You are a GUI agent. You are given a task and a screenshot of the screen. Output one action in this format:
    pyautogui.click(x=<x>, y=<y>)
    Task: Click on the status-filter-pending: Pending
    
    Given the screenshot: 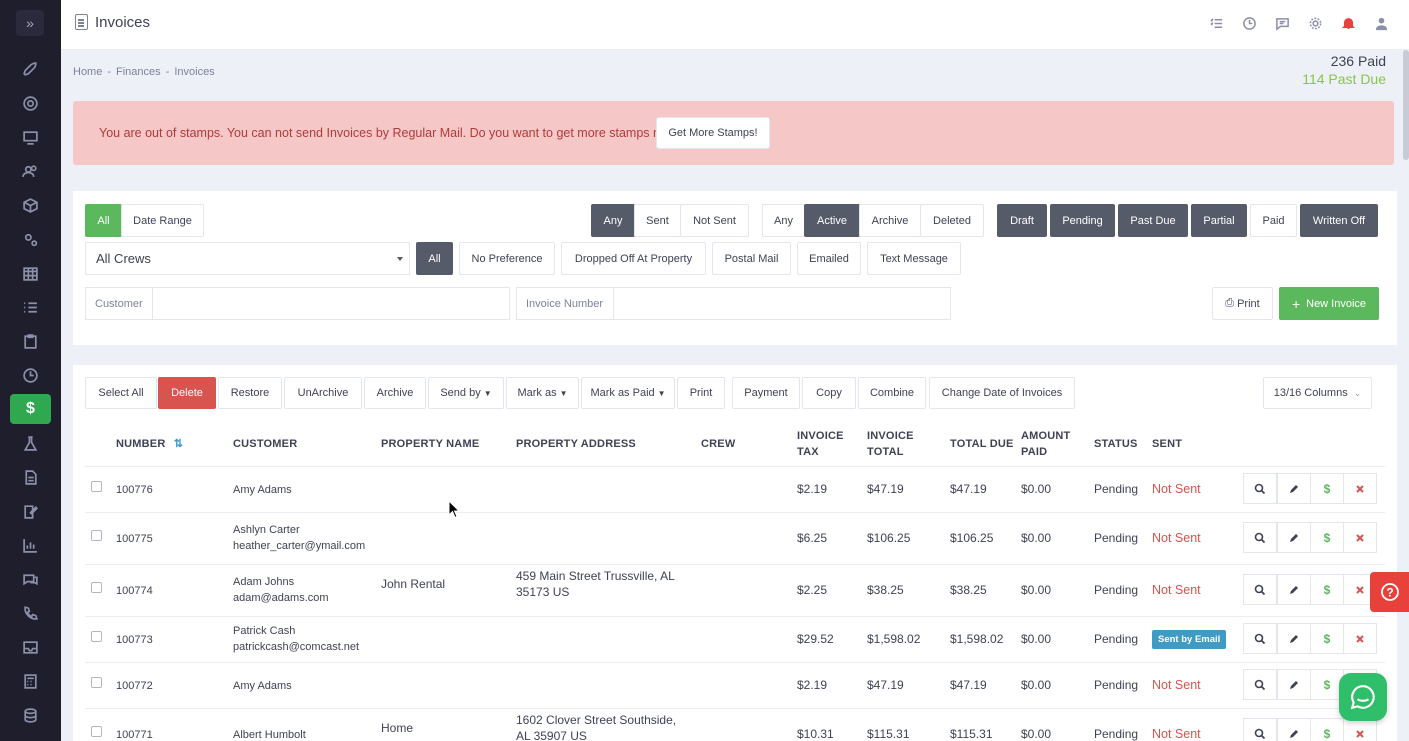 What is the action you would take?
    pyautogui.click(x=1082, y=220)
    